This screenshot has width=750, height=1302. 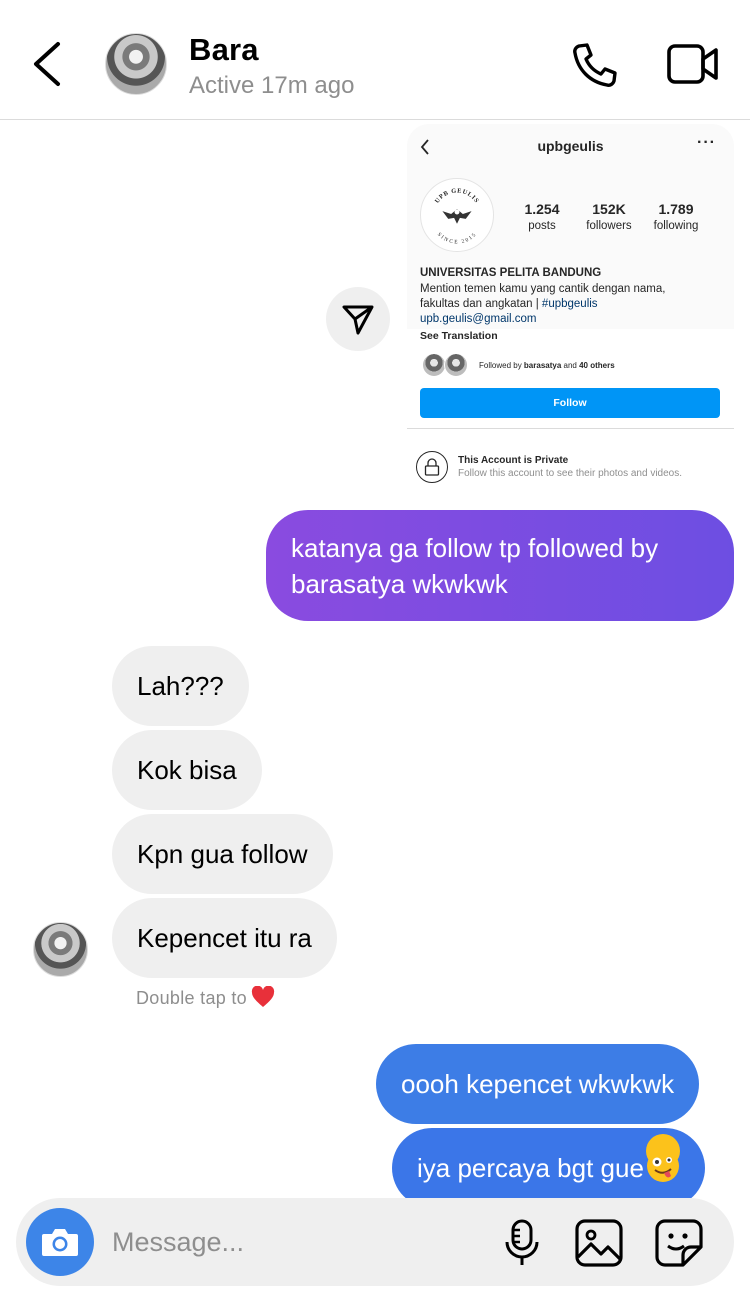 I want to click on followed-user: barasatya, so click(x=542, y=365).